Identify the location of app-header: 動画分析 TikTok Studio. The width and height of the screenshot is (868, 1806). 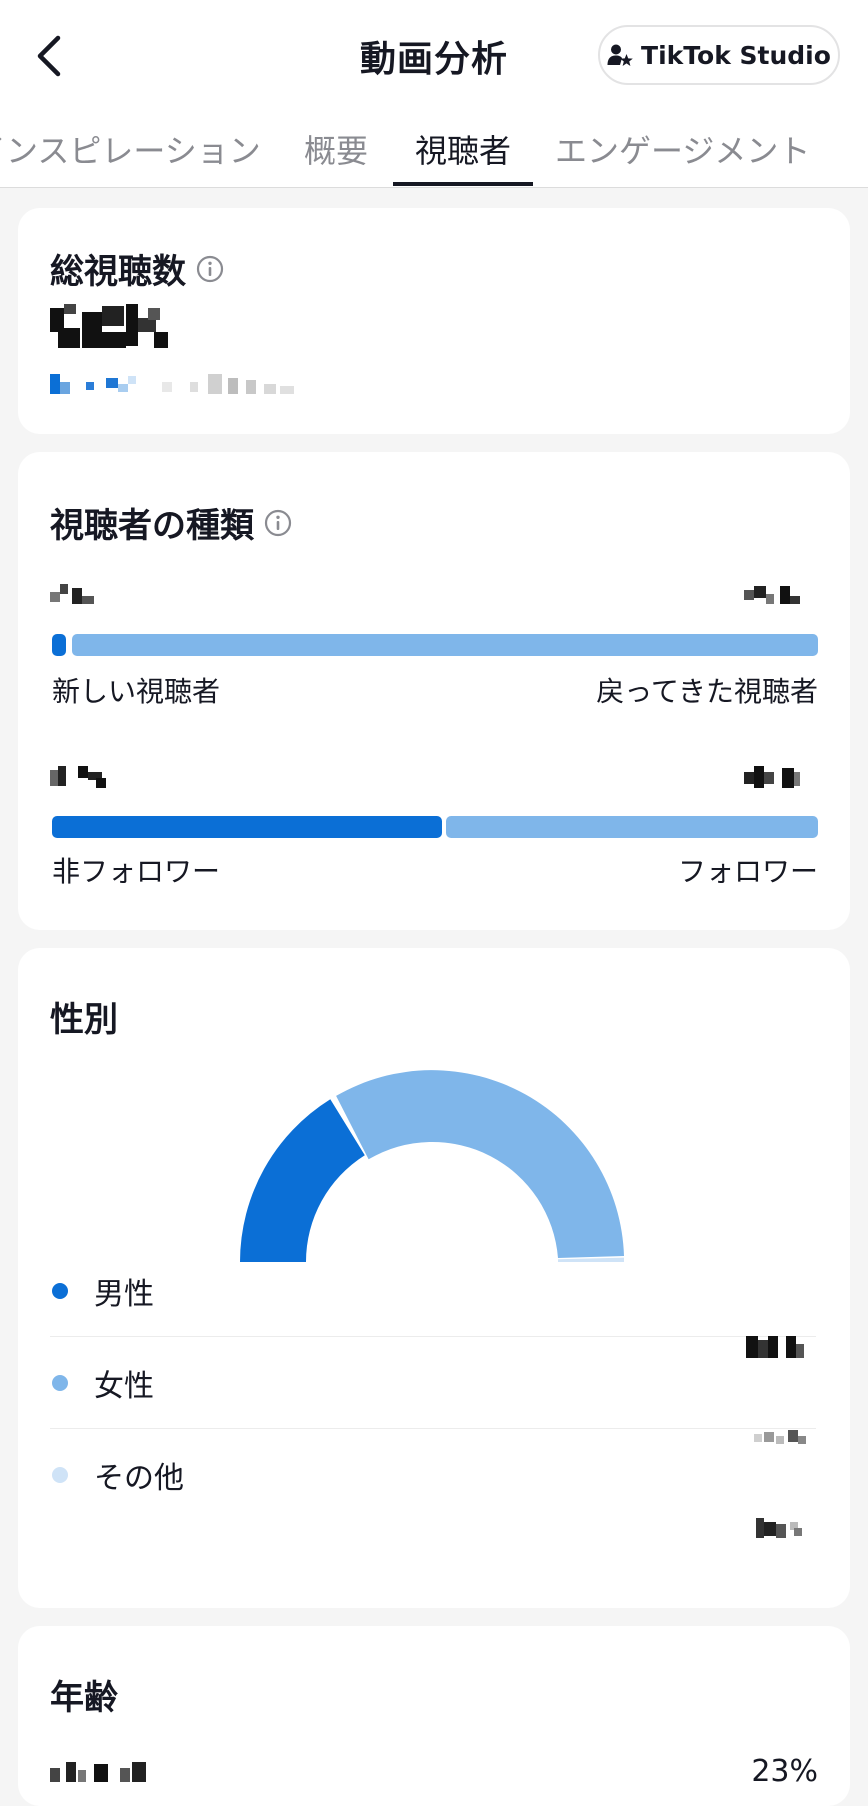
(434, 56).